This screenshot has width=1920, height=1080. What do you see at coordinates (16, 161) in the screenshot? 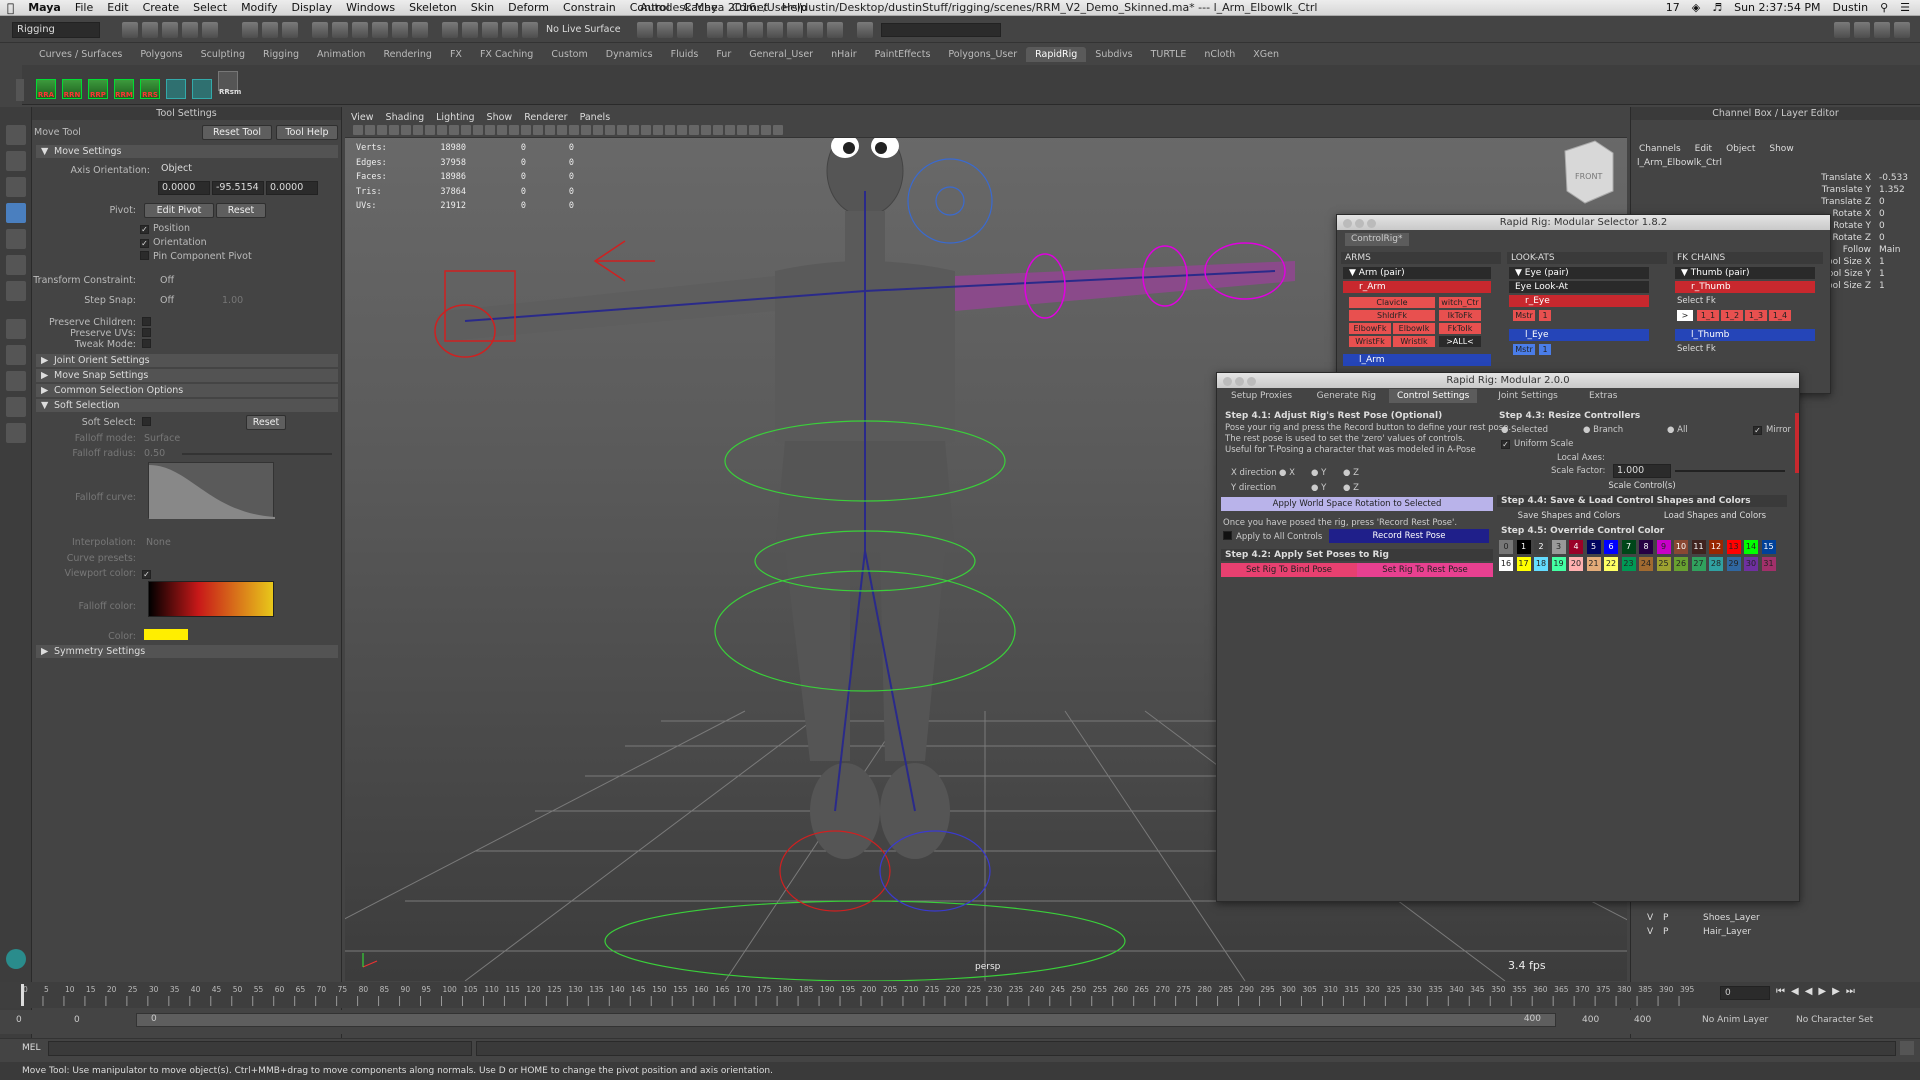
I see `lasso-tool-icon` at bounding box center [16, 161].